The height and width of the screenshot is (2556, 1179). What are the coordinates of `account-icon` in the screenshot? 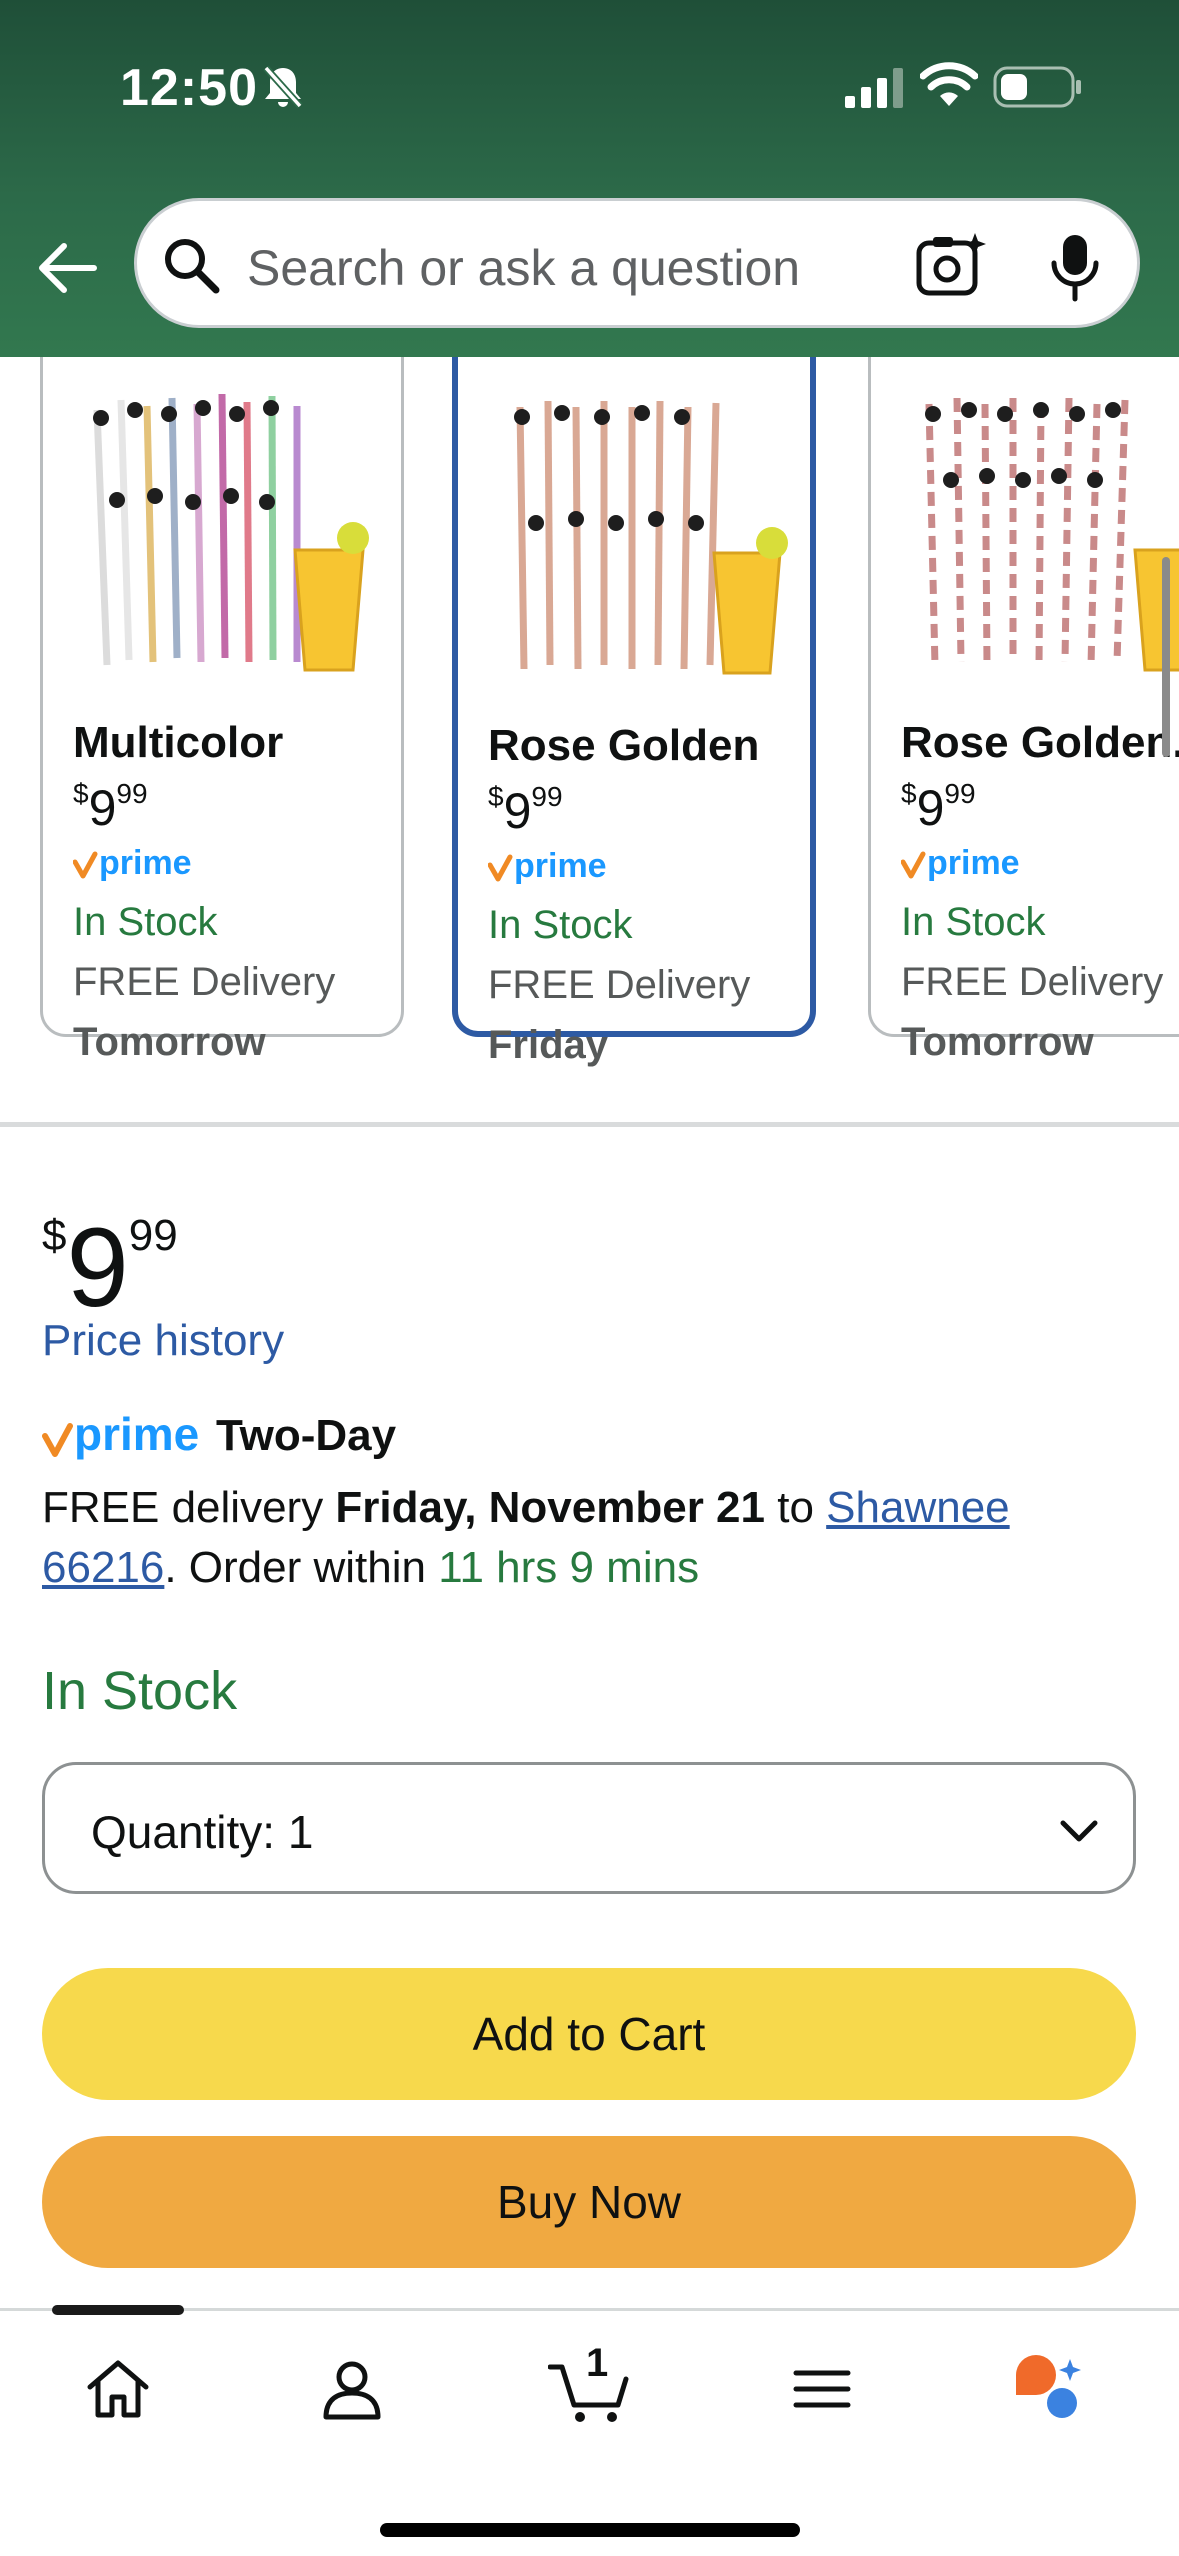 It's located at (352, 2389).